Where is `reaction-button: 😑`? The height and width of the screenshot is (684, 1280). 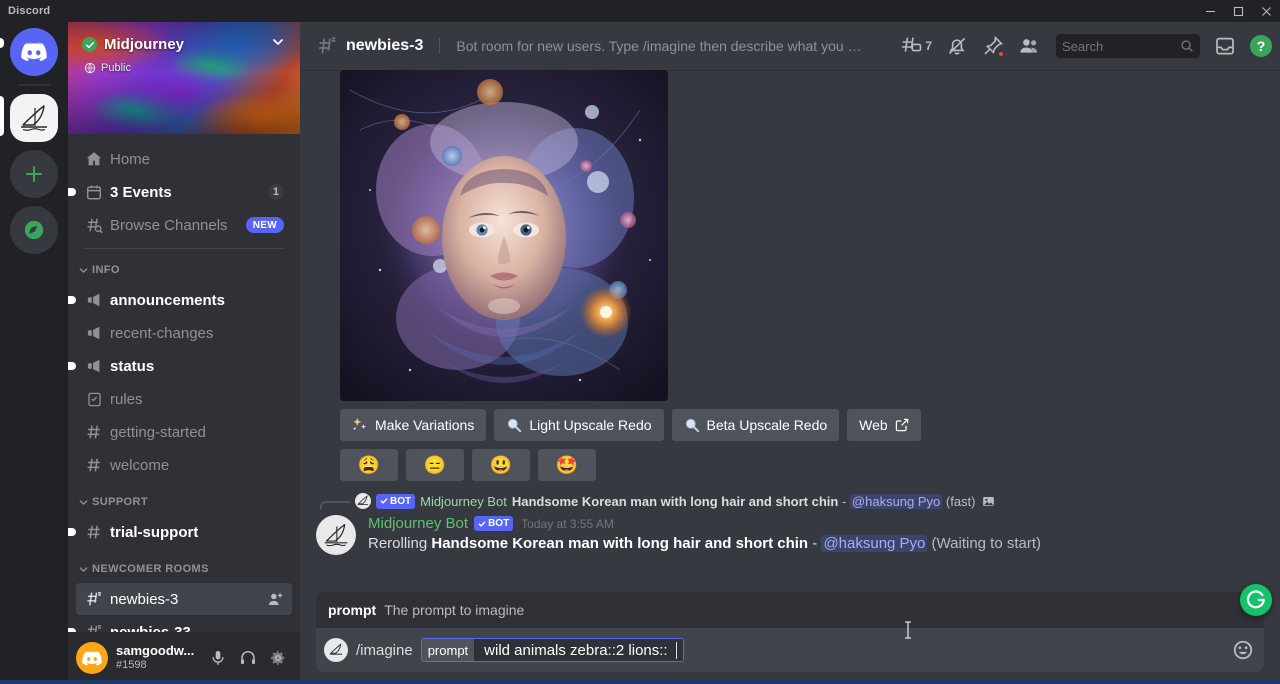
reaction-button: 😑 is located at coordinates (435, 465).